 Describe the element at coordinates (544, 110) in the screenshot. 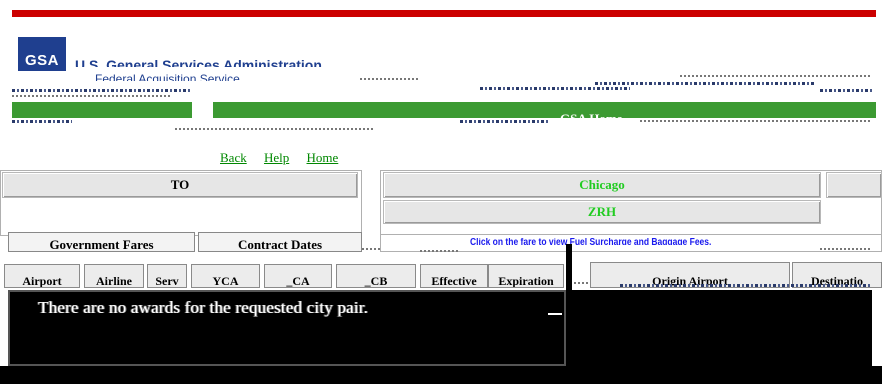

I see `nav-bar-right` at that location.